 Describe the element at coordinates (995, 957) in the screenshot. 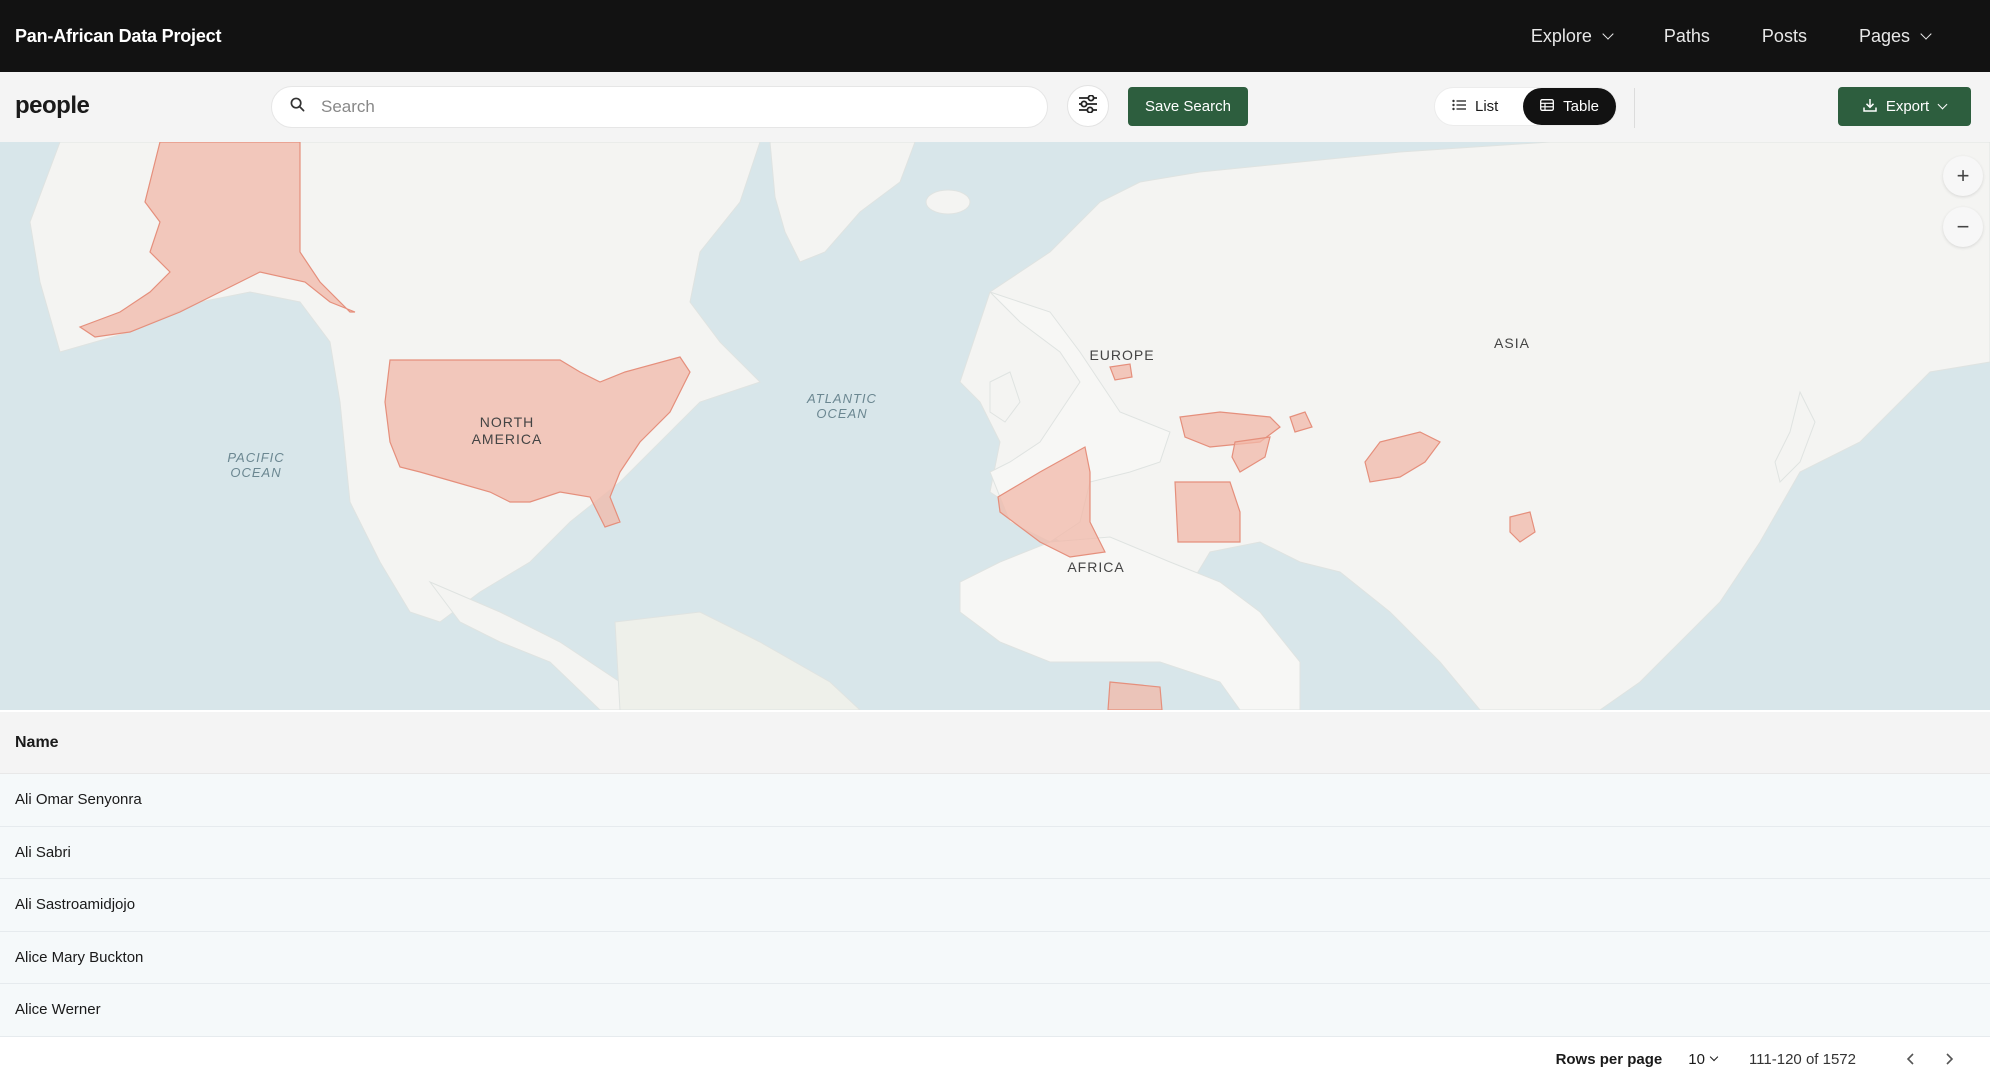

I see `table-row: Alice Mary Buckton` at that location.